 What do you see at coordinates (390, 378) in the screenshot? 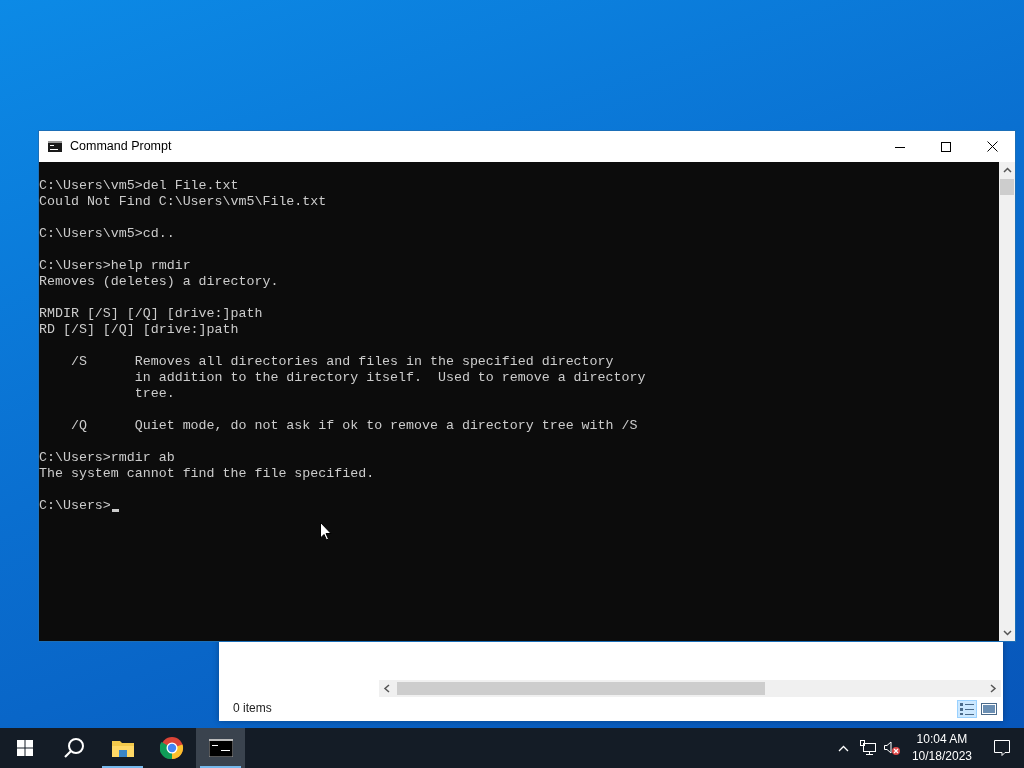
I see `console-line: in addition to the directory itself. Used to remove a directory` at bounding box center [390, 378].